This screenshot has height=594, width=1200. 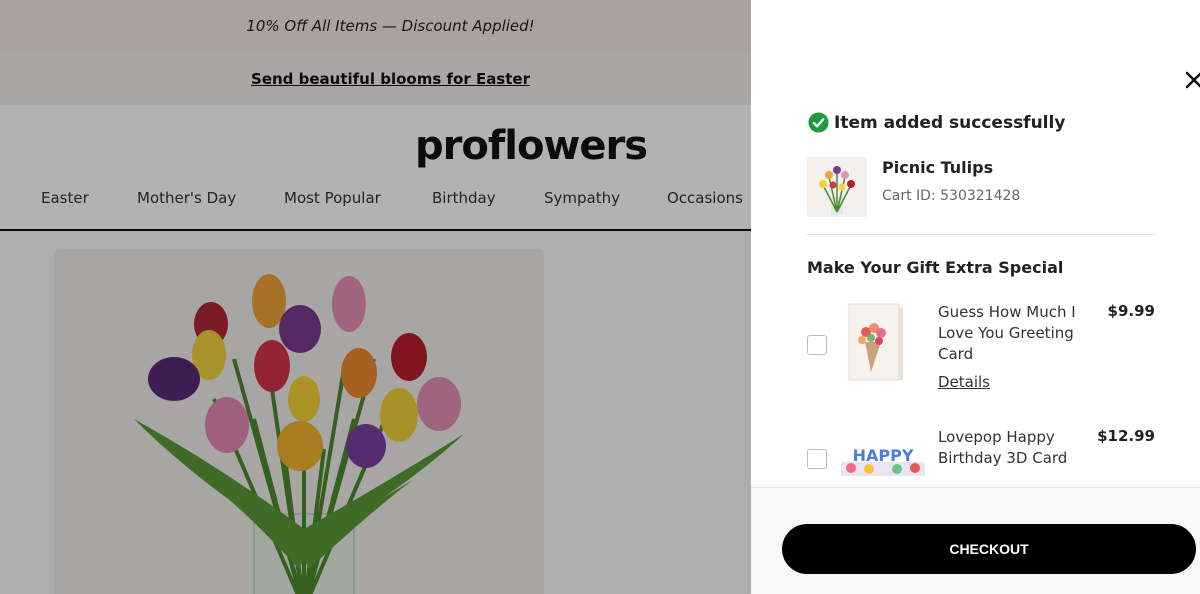 What do you see at coordinates (981, 234) in the screenshot?
I see `divider` at bounding box center [981, 234].